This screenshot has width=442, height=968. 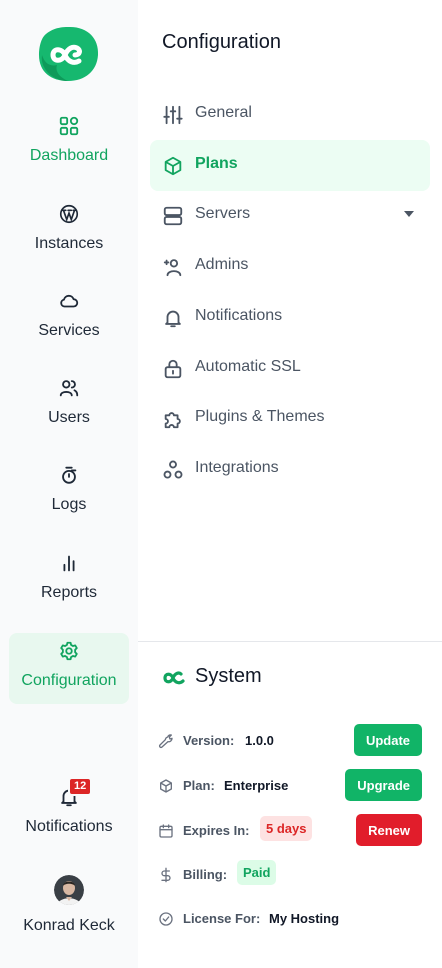 What do you see at coordinates (166, 875) in the screenshot?
I see `dollar-icon` at bounding box center [166, 875].